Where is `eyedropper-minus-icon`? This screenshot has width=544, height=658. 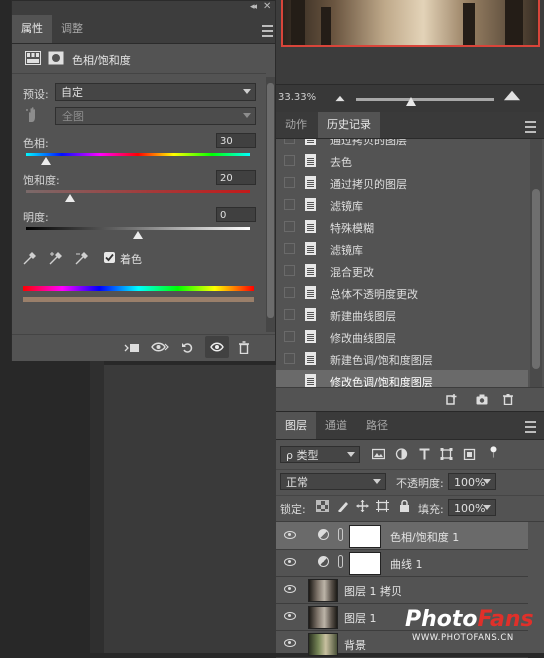 eyedropper-minus-icon is located at coordinates (81, 258).